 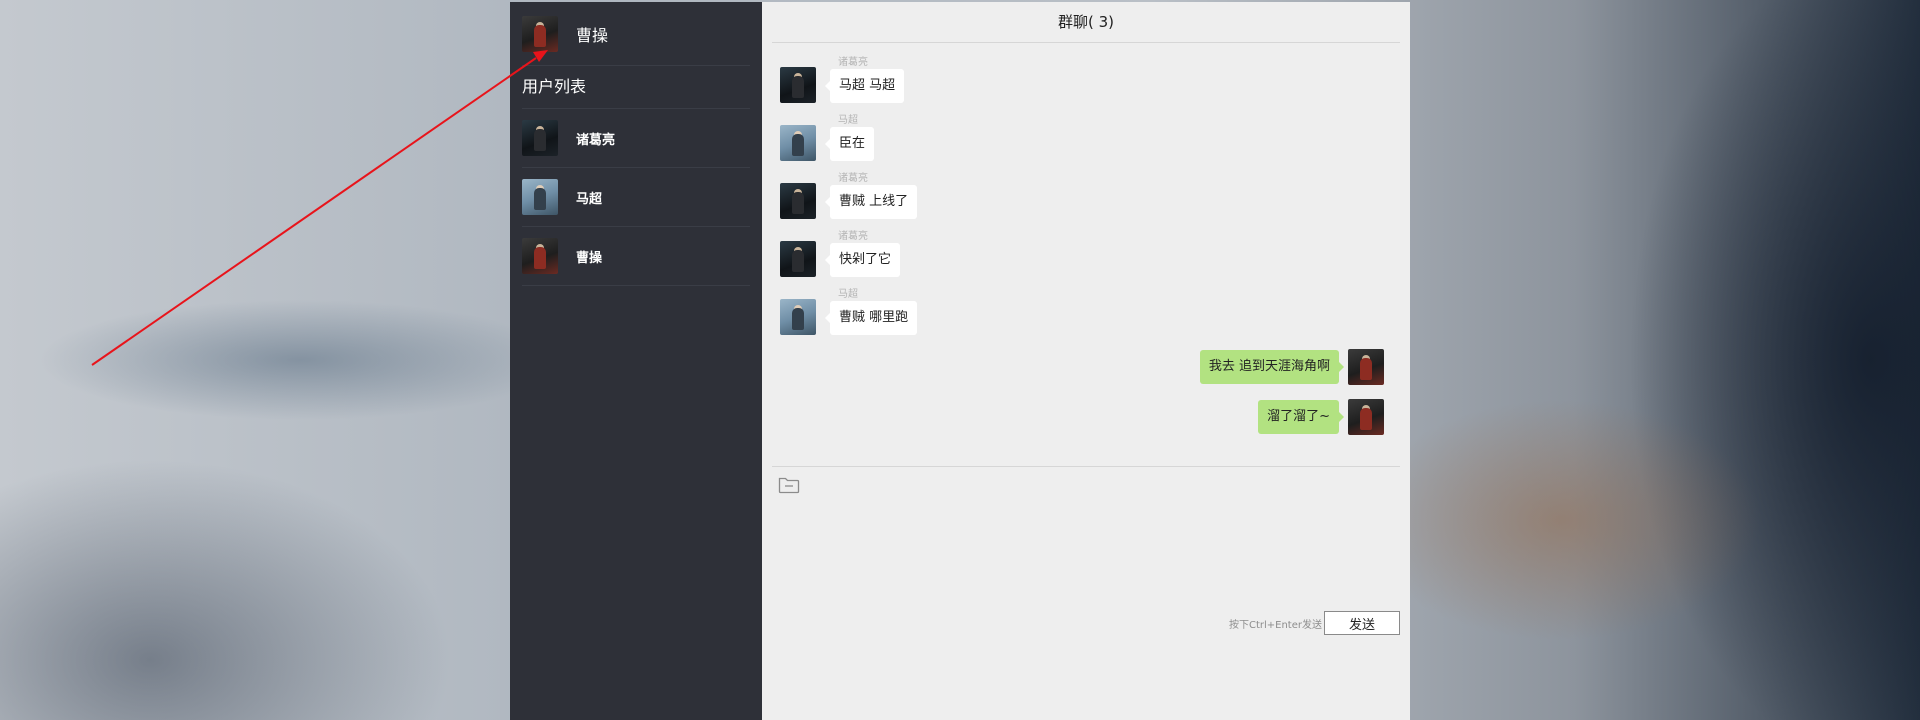 I want to click on message-body: 诸葛亮 曹贼 上线了, so click(x=871, y=195).